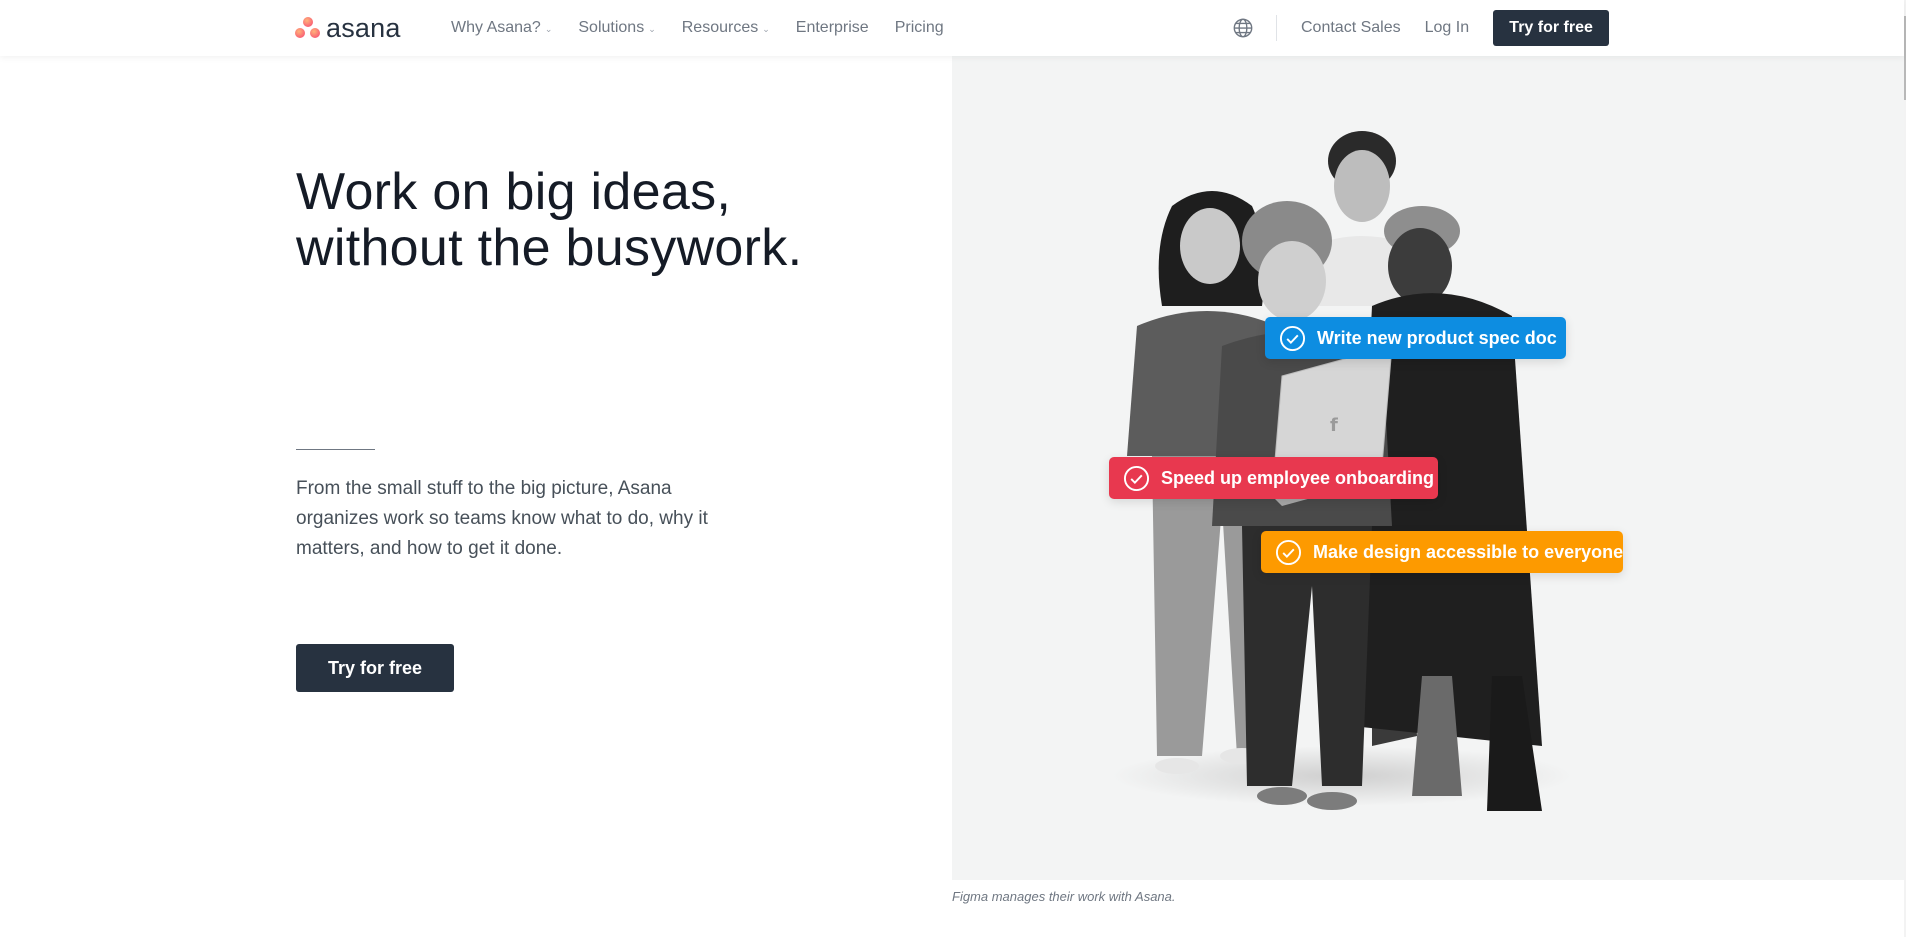 This screenshot has height=937, width=1906. I want to click on task-tag-onboarding: Speed up employee onboarding, so click(1273, 478).